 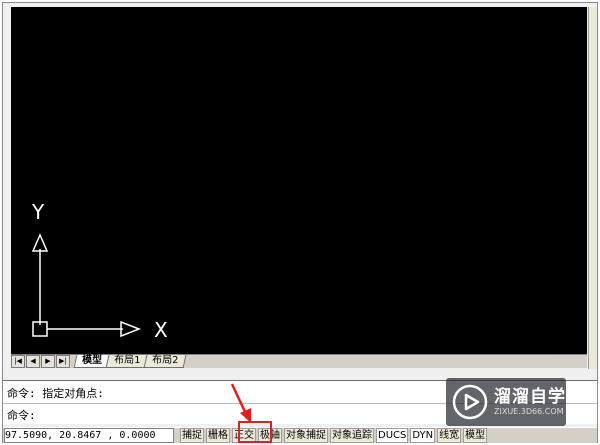 What do you see at coordinates (218, 435) in the screenshot?
I see `grid-toggle: 栅格` at bounding box center [218, 435].